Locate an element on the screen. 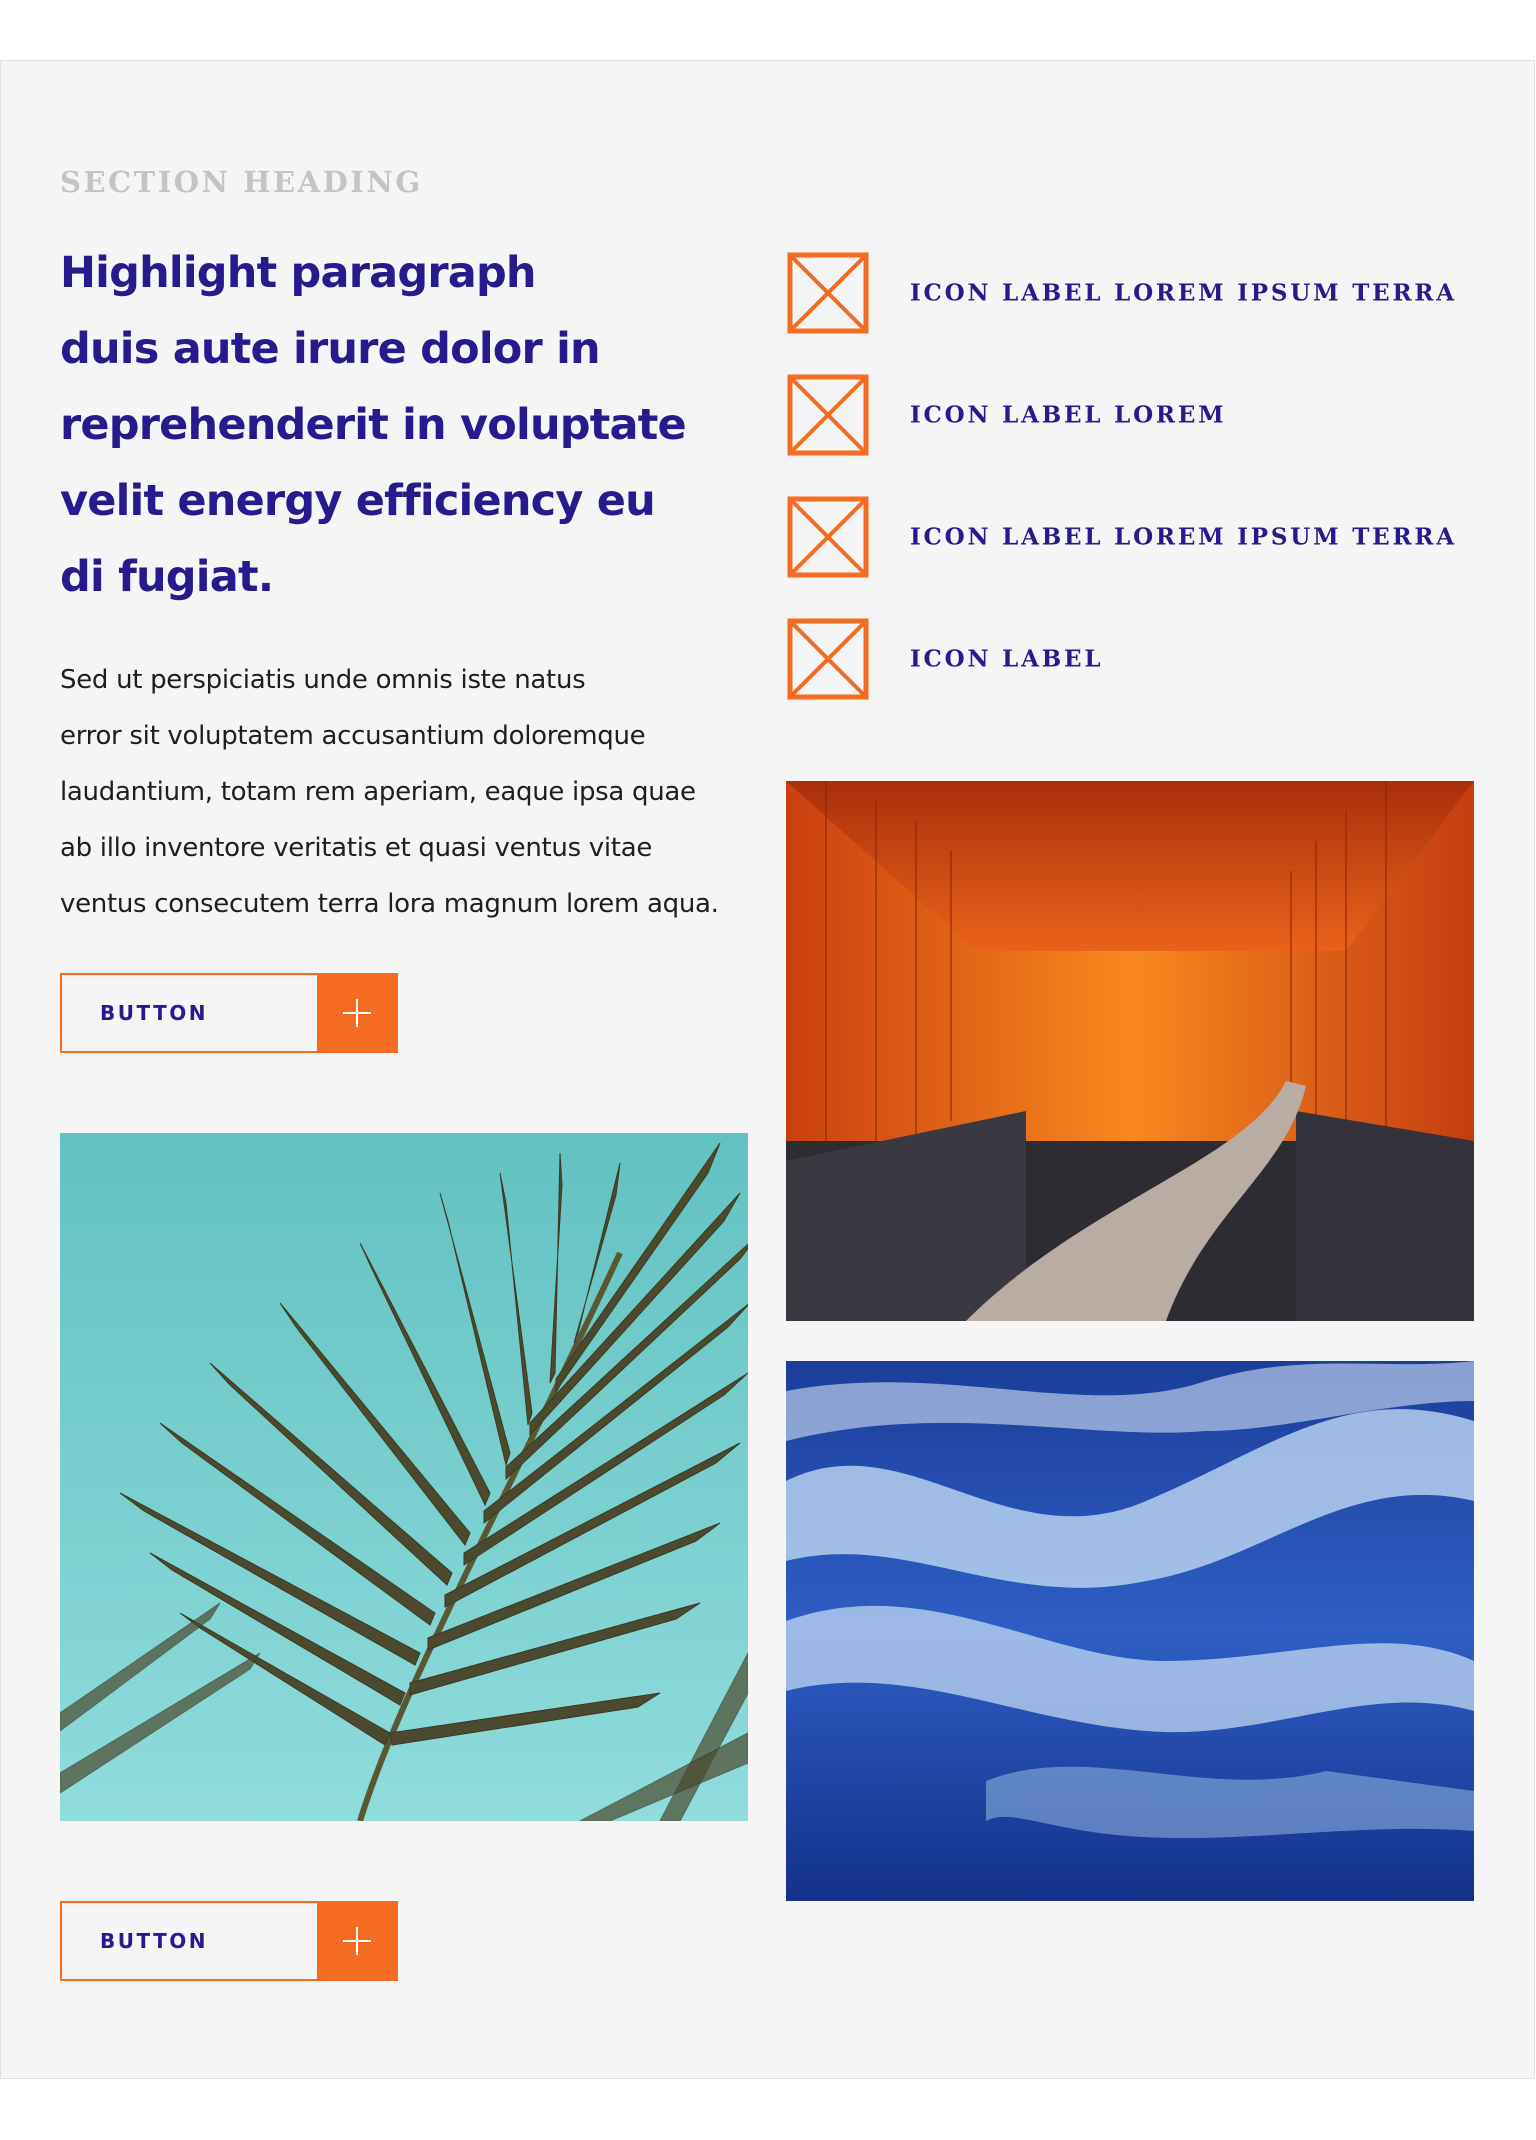 The width and height of the screenshot is (1536, 2140). secondary-button: BUTTON is located at coordinates (229, 1941).